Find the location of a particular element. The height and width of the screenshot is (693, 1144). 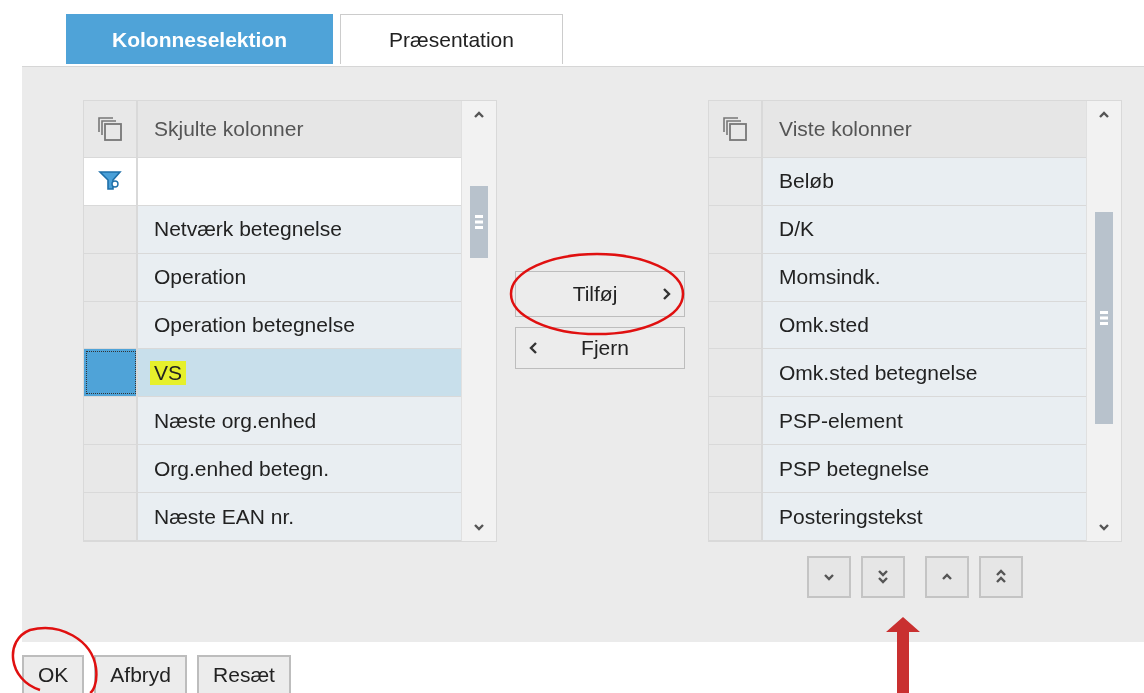

dialog-button: OK is located at coordinates (53, 674).